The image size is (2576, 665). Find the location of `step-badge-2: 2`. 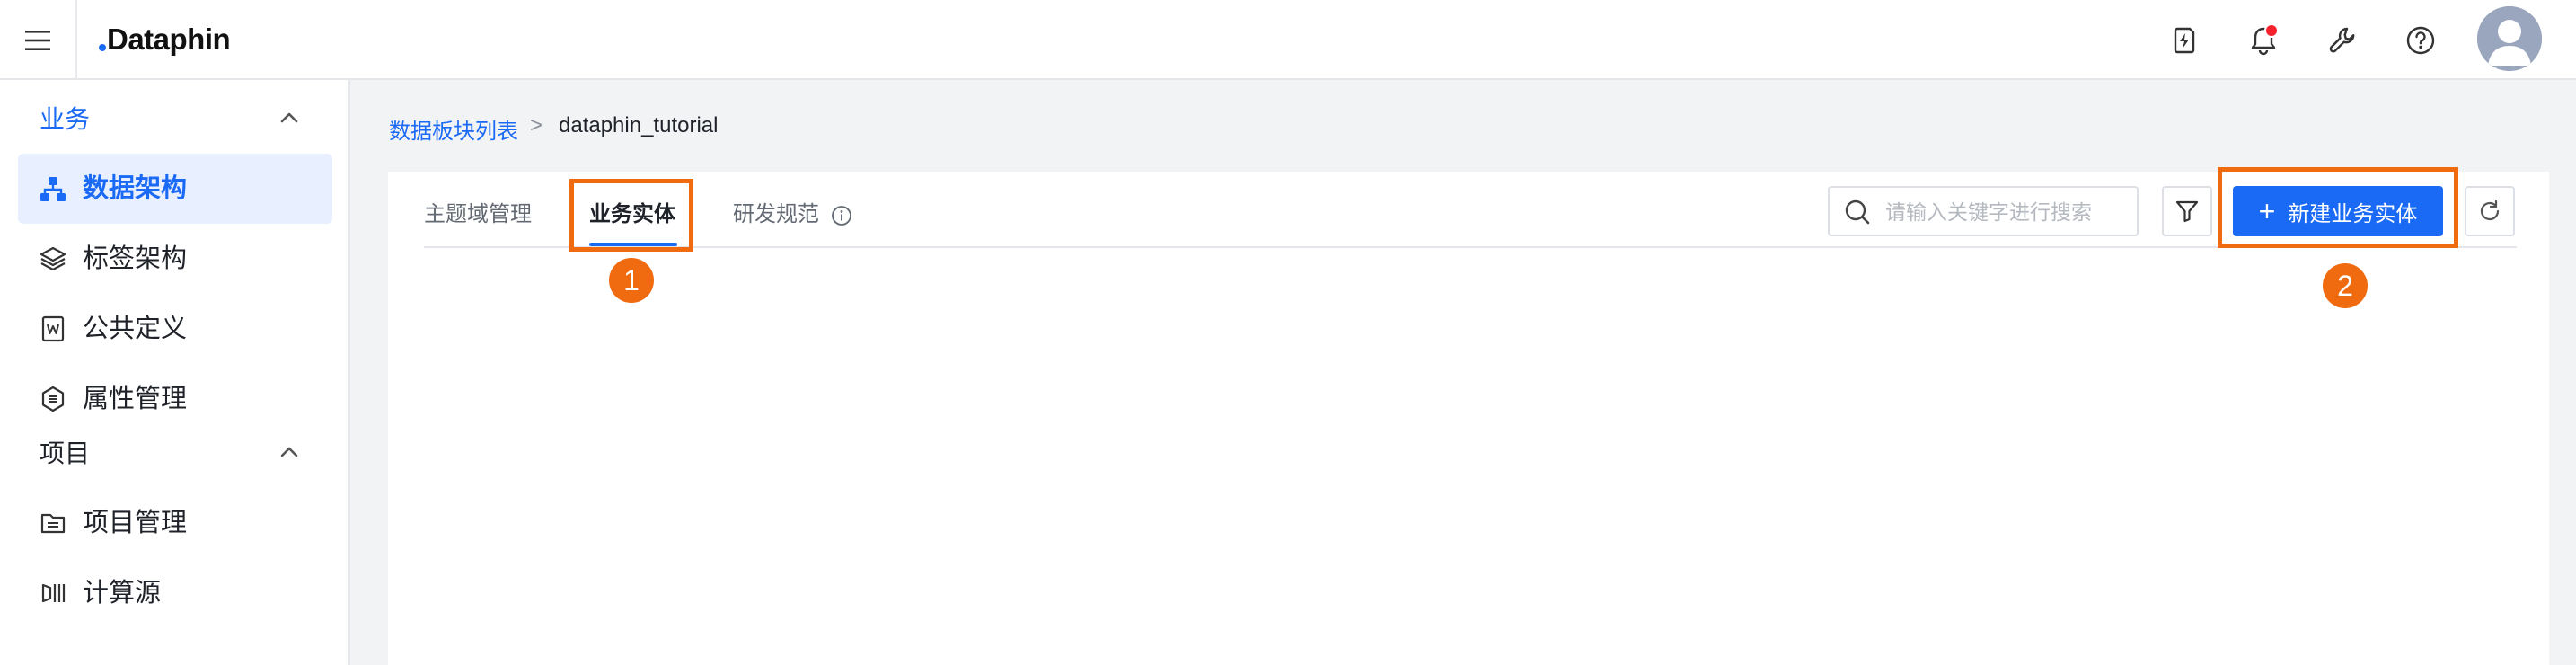

step-badge-2: 2 is located at coordinates (2345, 285).